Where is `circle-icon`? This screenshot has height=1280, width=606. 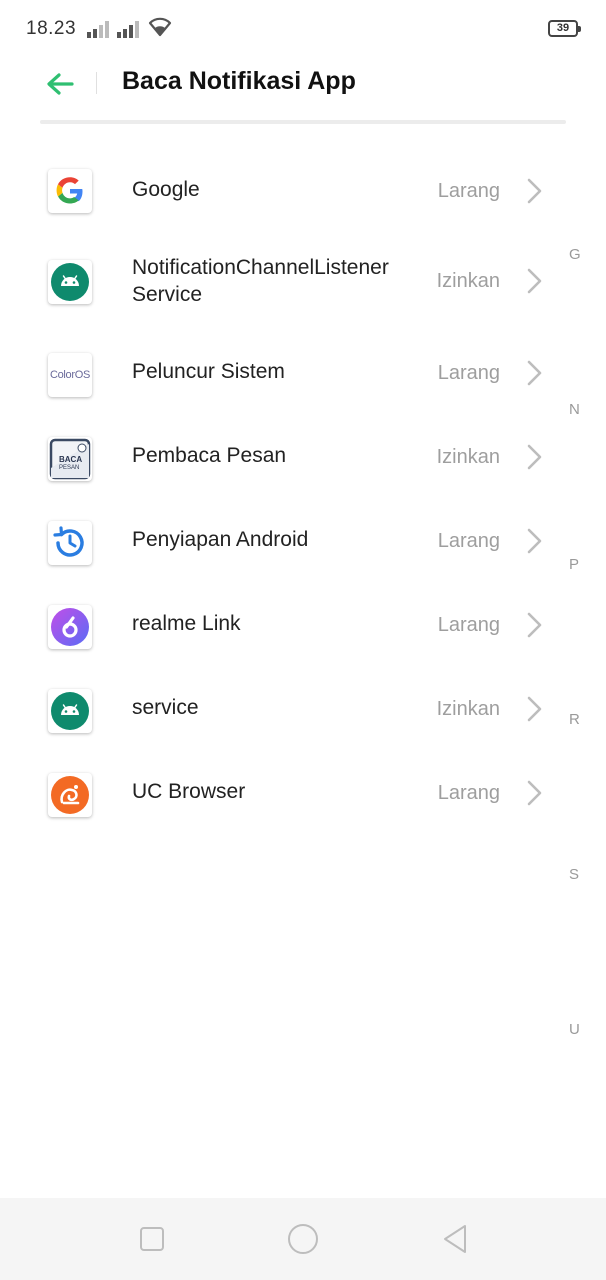 circle-icon is located at coordinates (303, 1239).